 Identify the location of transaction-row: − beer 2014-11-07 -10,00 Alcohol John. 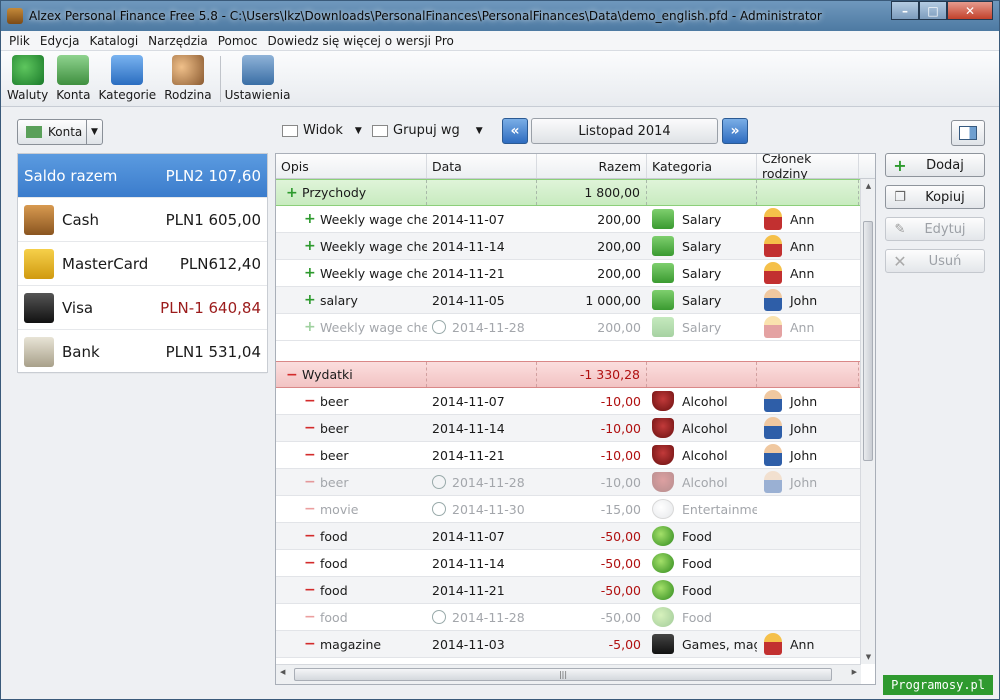
(568, 401).